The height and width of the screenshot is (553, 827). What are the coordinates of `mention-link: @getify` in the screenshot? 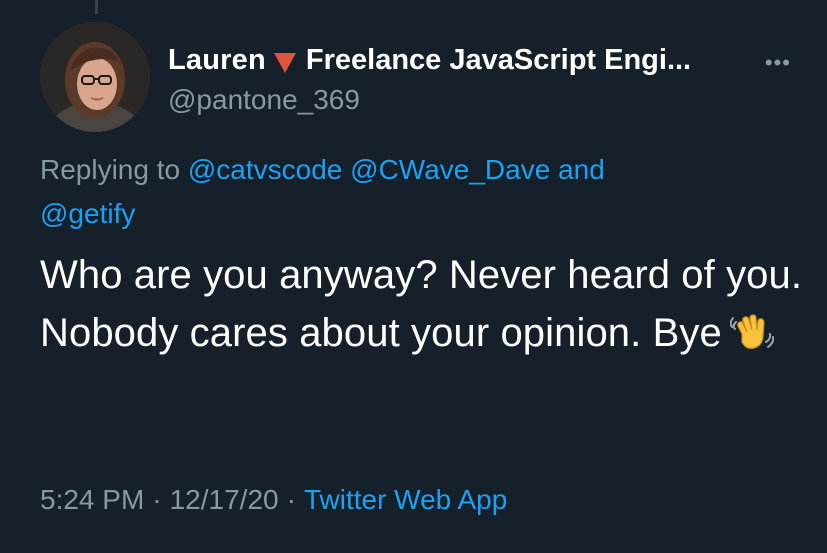 It's located at (87, 213).